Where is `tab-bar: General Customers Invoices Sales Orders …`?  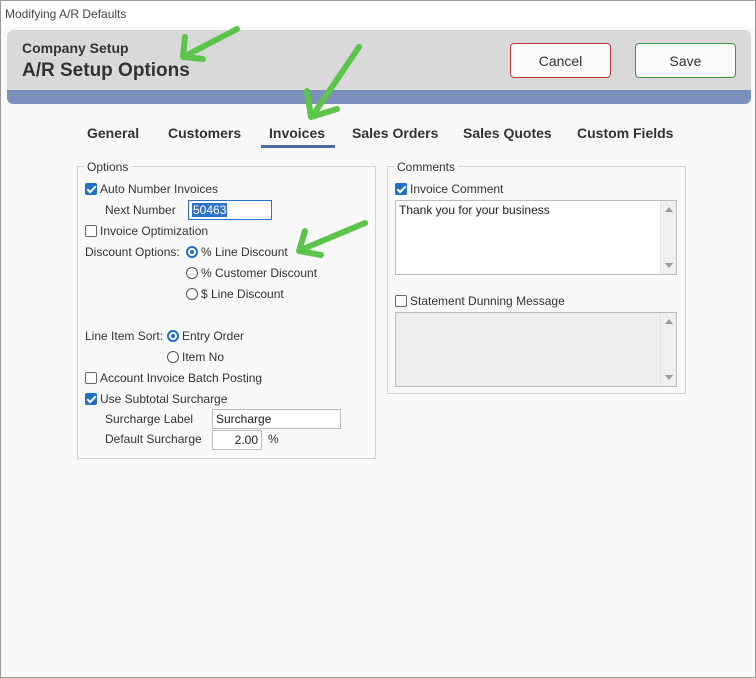
tab-bar: General Customers Invoices Sales Orders … is located at coordinates (378, 138).